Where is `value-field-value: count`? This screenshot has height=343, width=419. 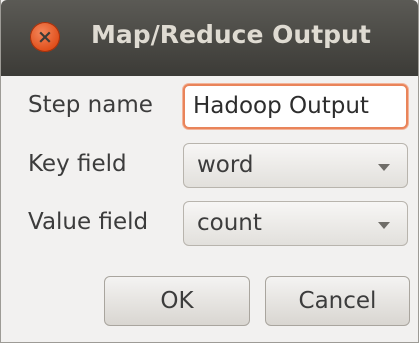 value-field-value: count is located at coordinates (229, 223).